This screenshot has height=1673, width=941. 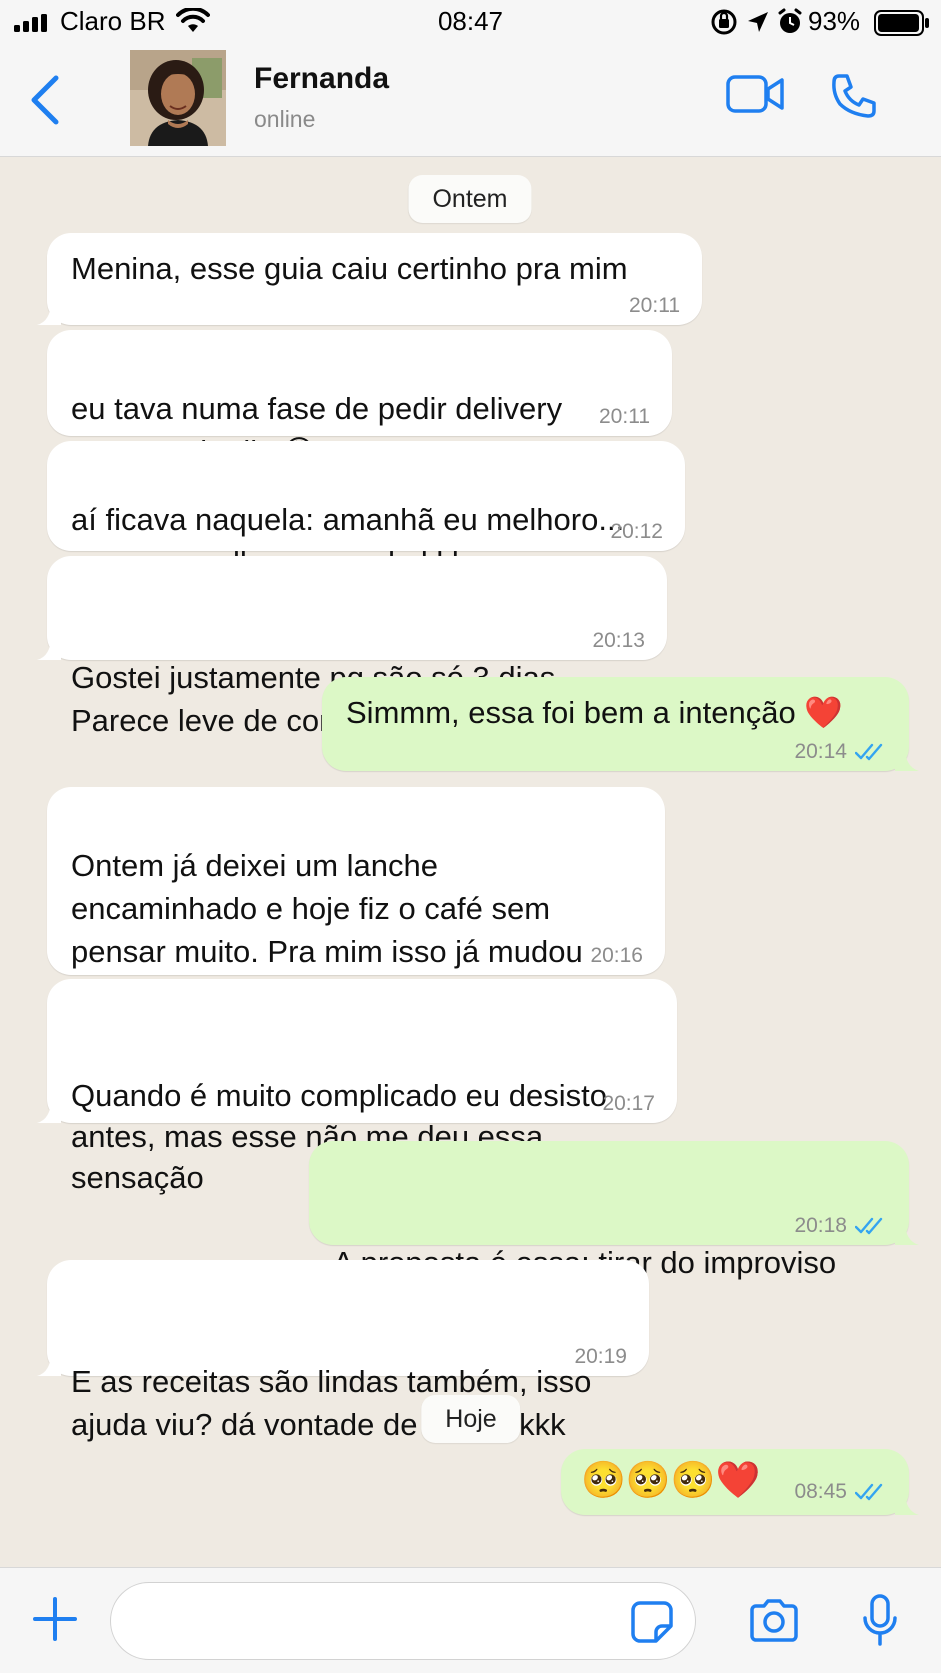 What do you see at coordinates (616, 955) in the screenshot?
I see `message-time: 20:16` at bounding box center [616, 955].